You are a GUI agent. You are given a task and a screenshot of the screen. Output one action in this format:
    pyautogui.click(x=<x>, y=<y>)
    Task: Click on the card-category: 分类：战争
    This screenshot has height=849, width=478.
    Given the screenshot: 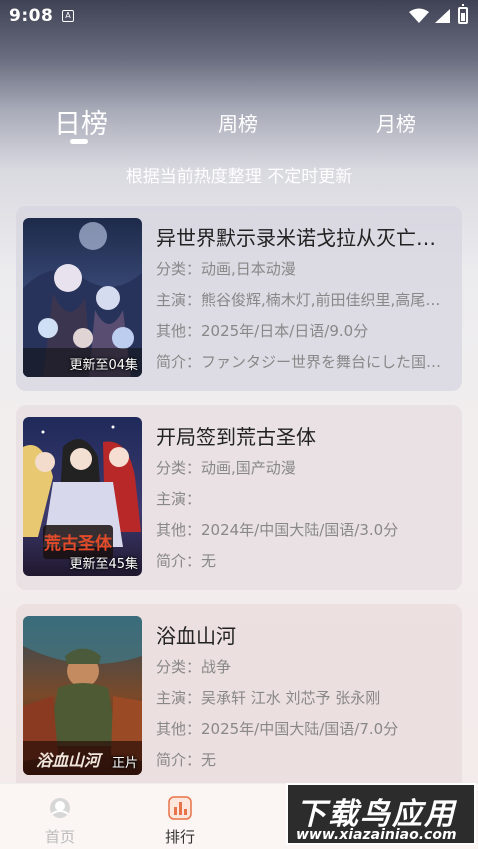 What is the action you would take?
    pyautogui.click(x=194, y=667)
    